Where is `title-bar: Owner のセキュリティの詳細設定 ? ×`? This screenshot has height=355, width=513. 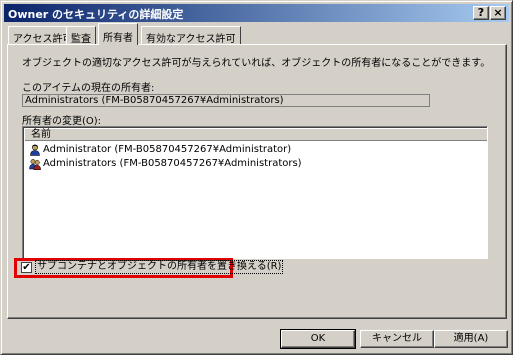 title-bar: Owner のセキュリティの詳細設定 ? × is located at coordinates (256, 13).